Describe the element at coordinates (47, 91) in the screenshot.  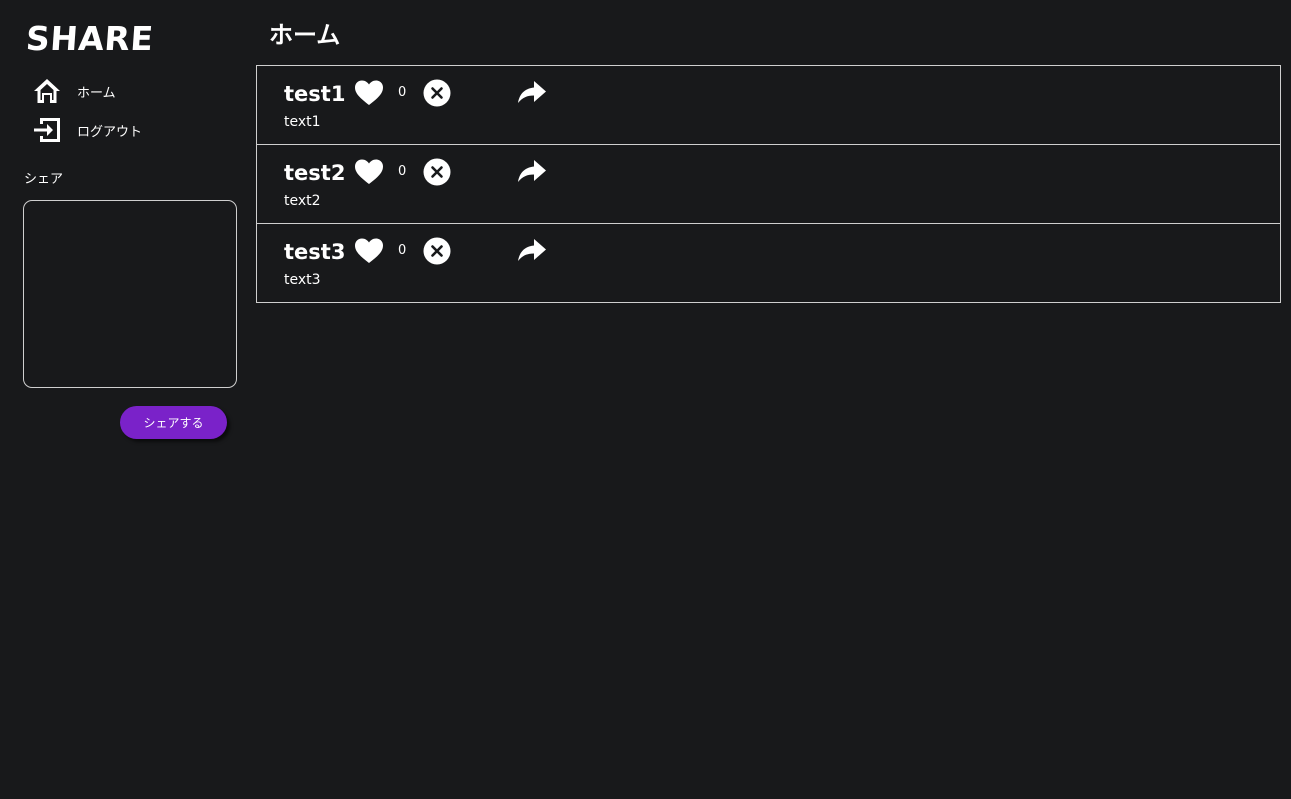
I see `home-icon` at that location.